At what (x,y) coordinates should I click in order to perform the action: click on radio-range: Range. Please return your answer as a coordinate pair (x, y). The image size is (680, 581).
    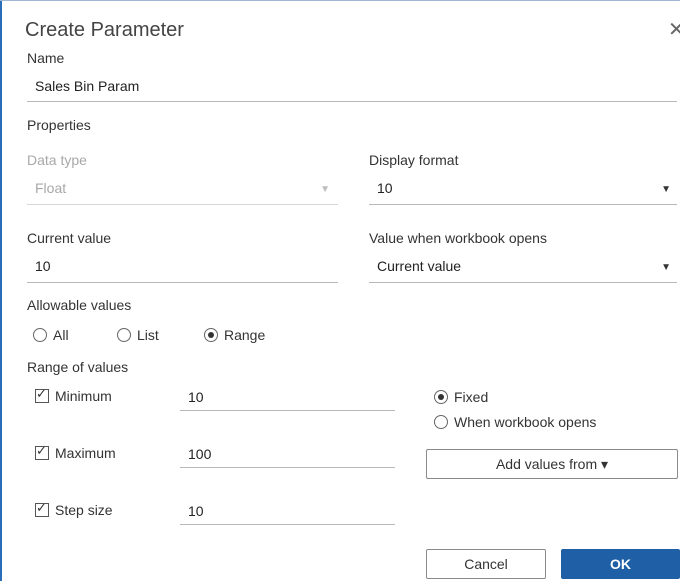
    Looking at the image, I should click on (234, 334).